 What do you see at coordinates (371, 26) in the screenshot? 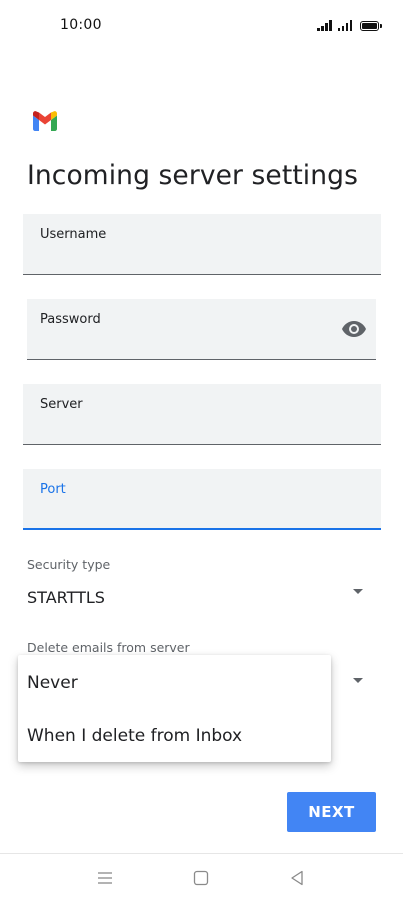
I see `battery-icon` at bounding box center [371, 26].